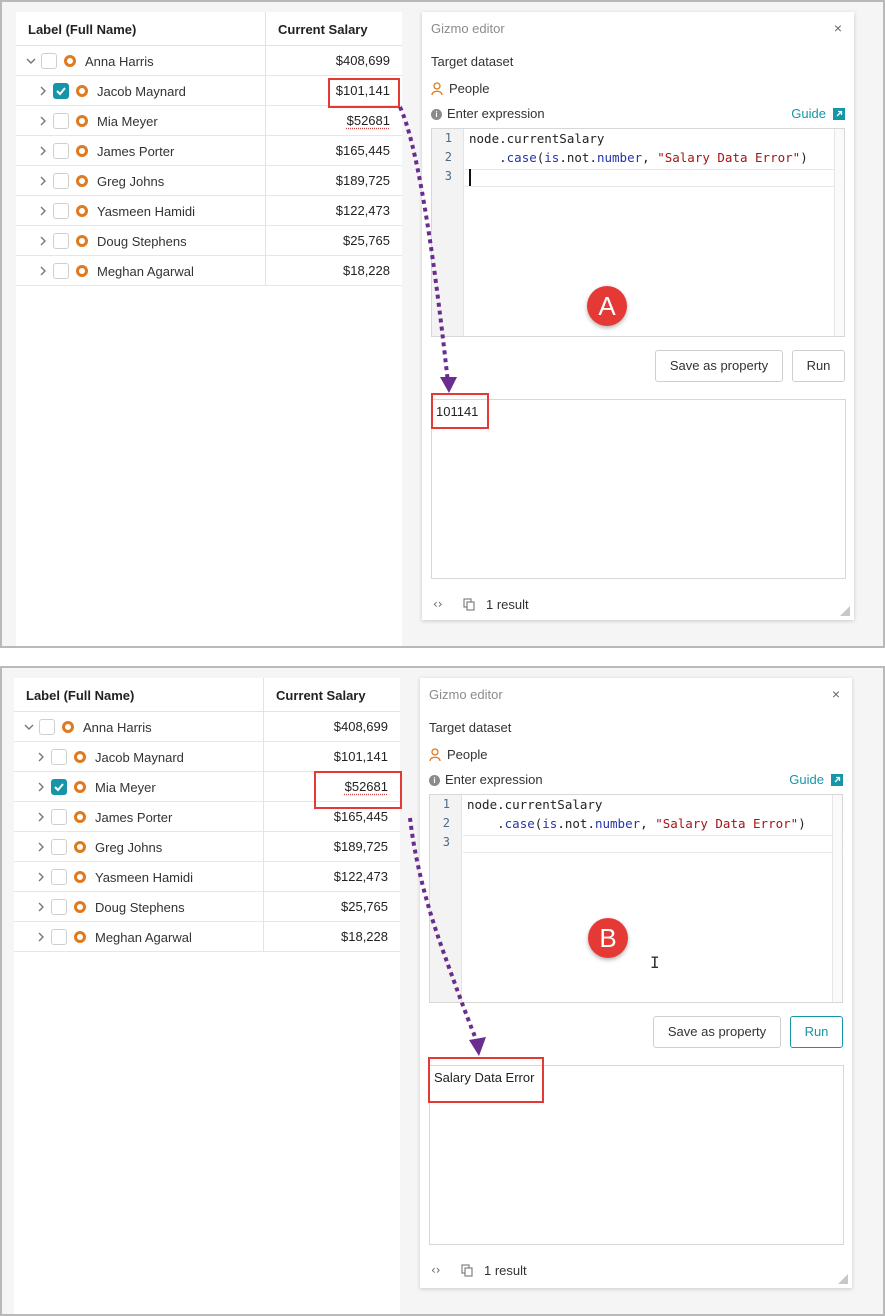 This screenshot has width=885, height=1316. Describe the element at coordinates (519, 823) in the screenshot. I see `code-token: case` at that location.